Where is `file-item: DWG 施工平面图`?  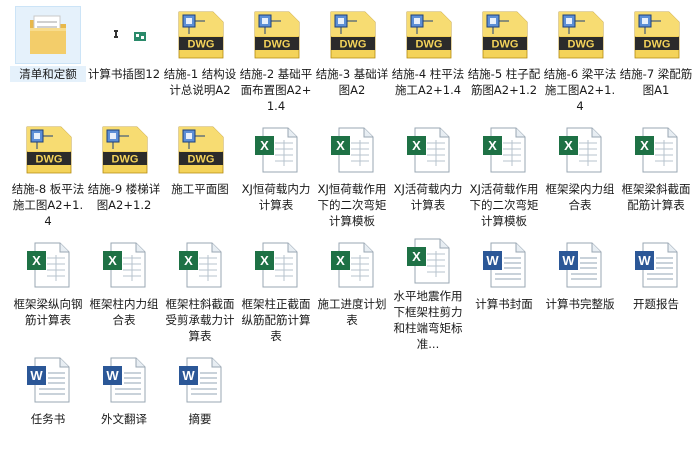 file-item: DWG 施工平面图 is located at coordinates (200, 178).